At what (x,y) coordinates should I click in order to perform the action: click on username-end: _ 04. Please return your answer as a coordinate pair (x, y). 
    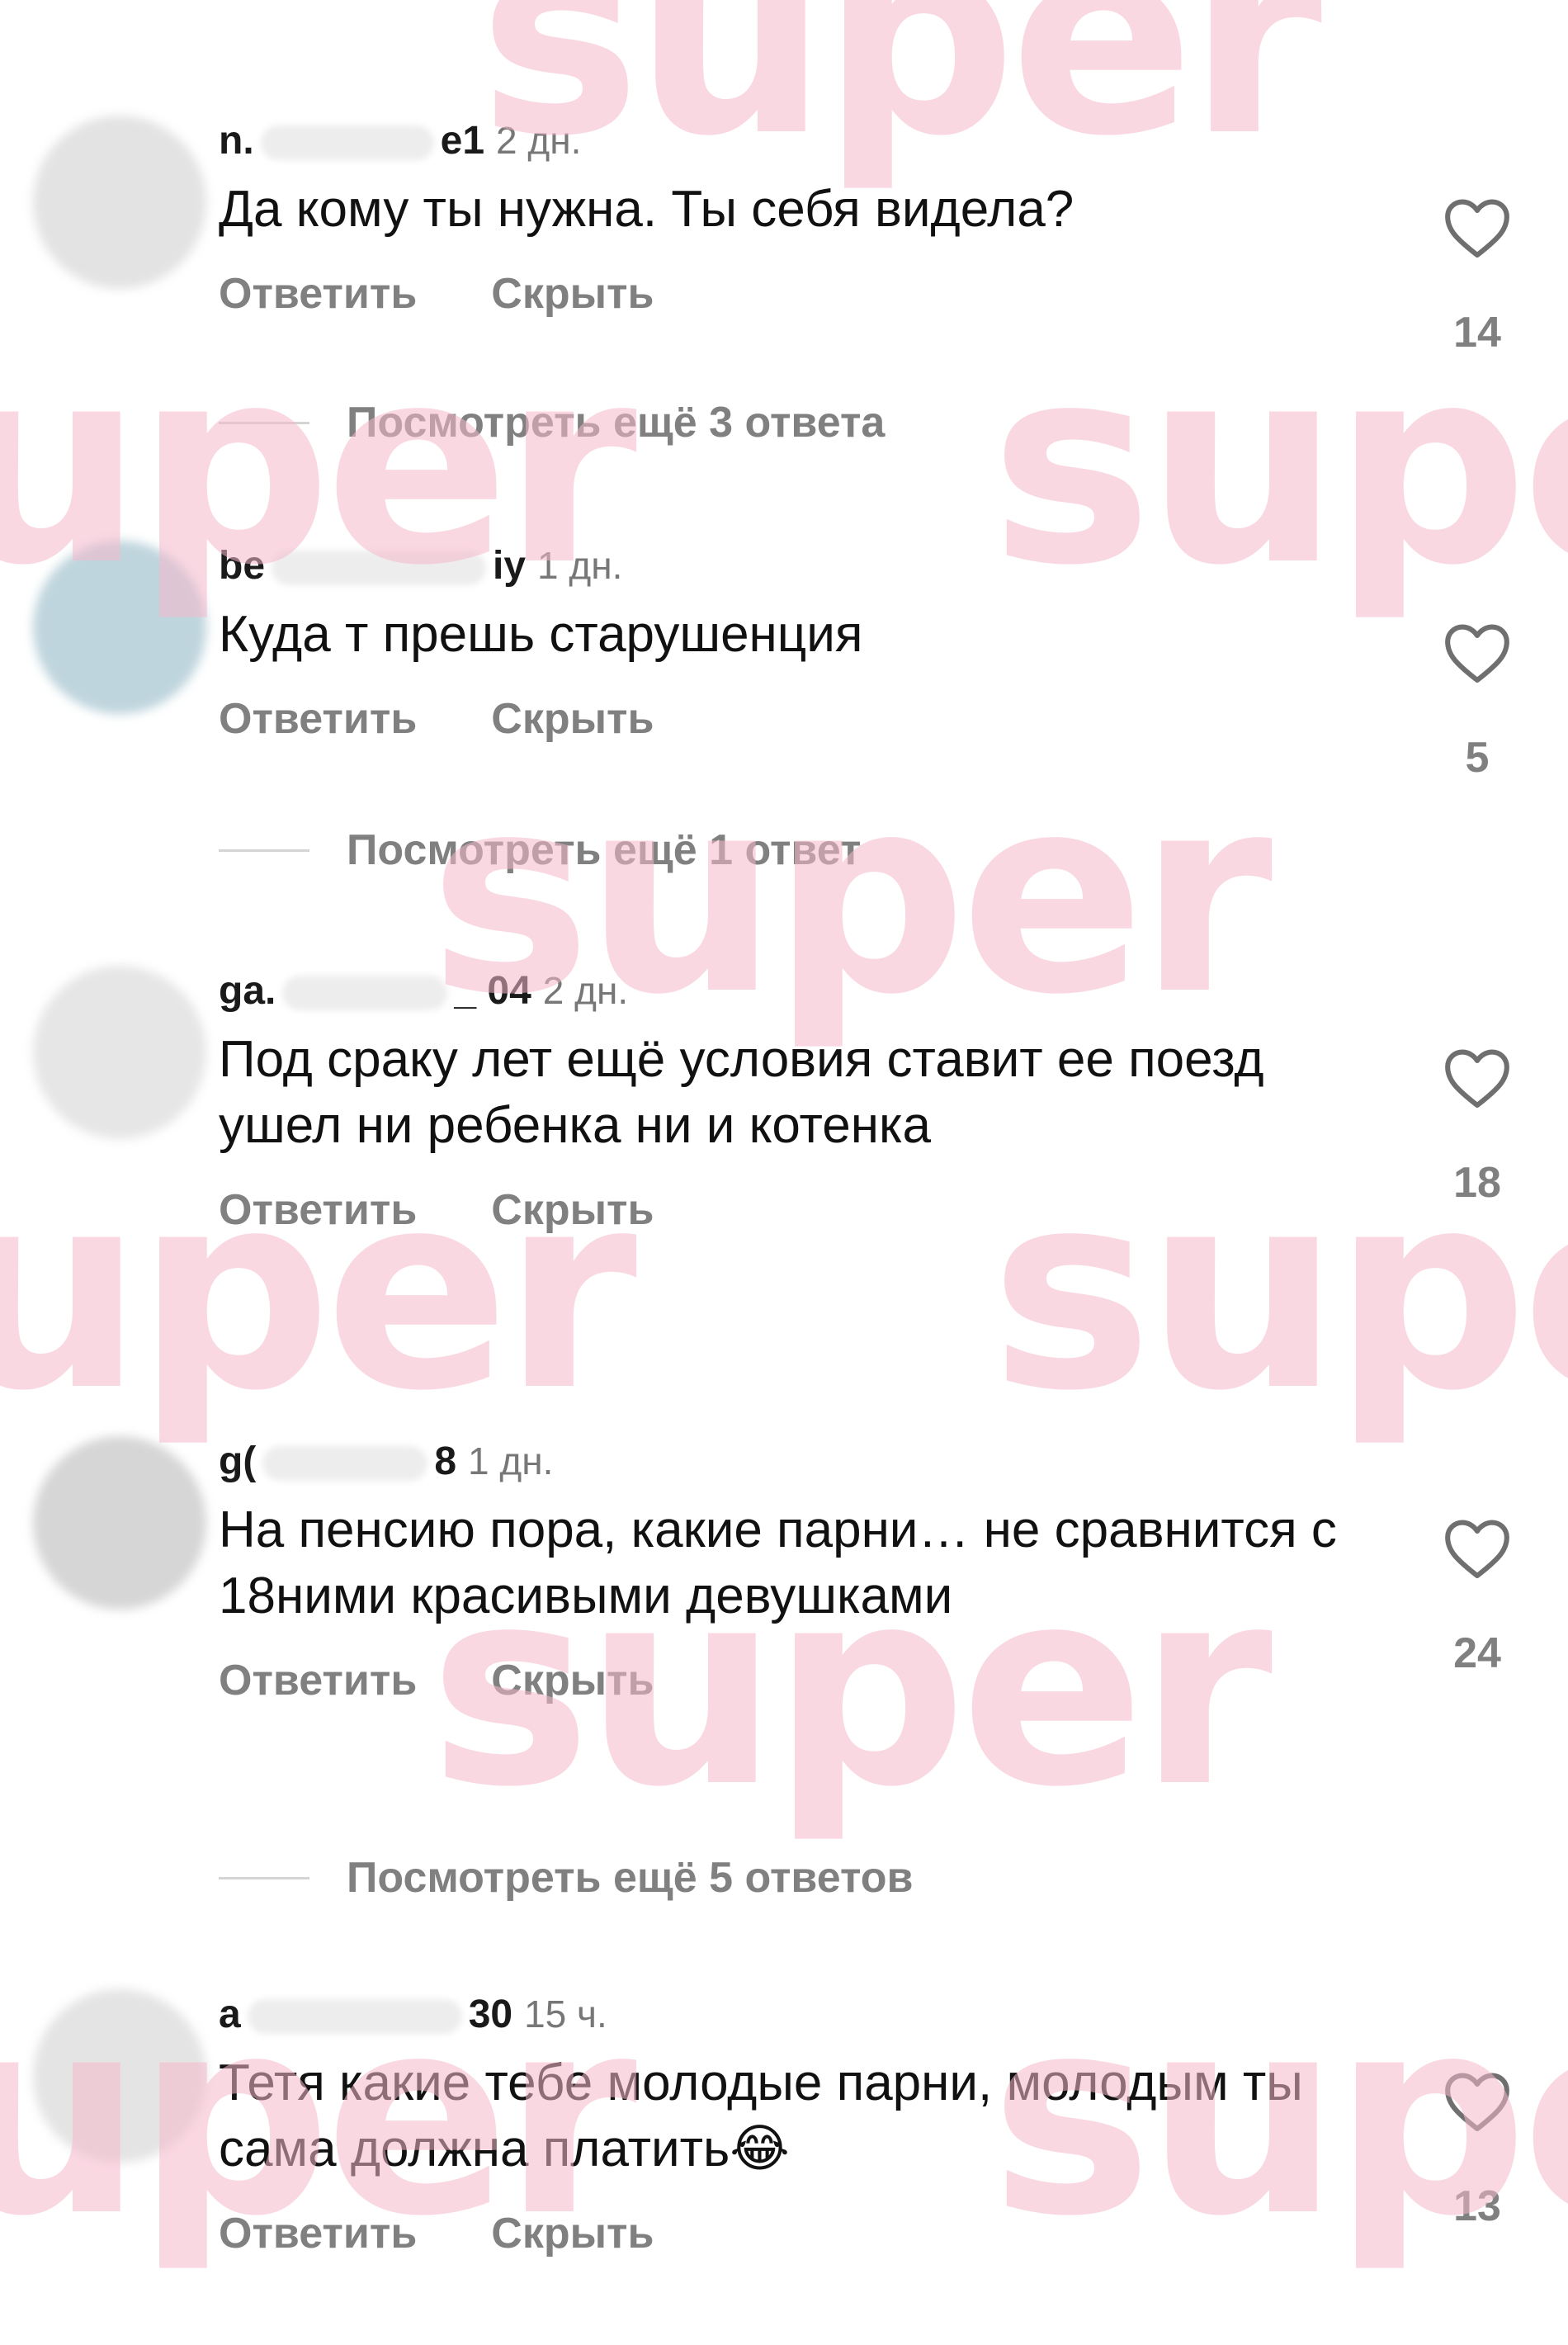
    Looking at the image, I should click on (492, 991).